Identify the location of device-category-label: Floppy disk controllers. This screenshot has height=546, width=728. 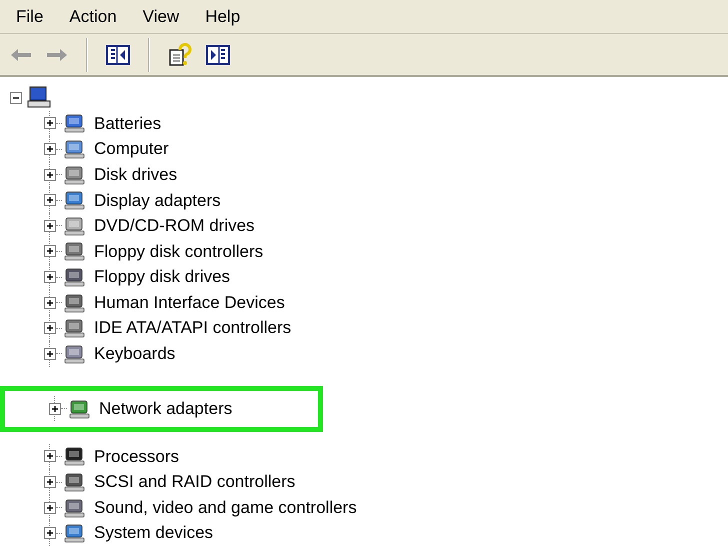
(179, 251).